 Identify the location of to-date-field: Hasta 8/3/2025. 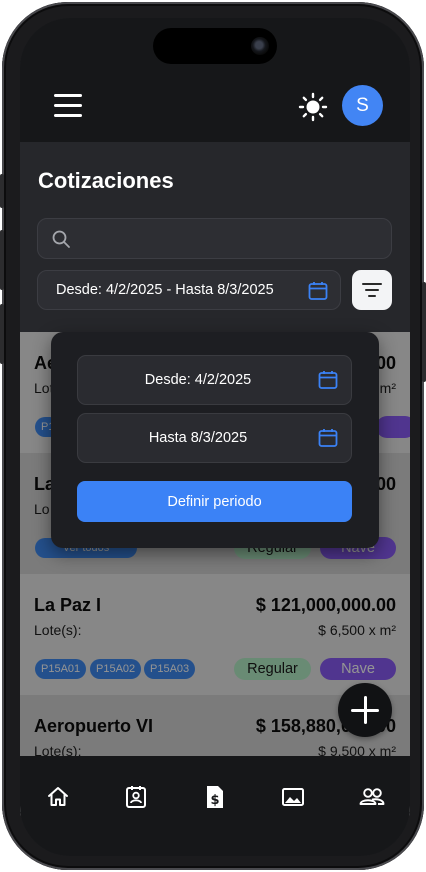
(214, 438).